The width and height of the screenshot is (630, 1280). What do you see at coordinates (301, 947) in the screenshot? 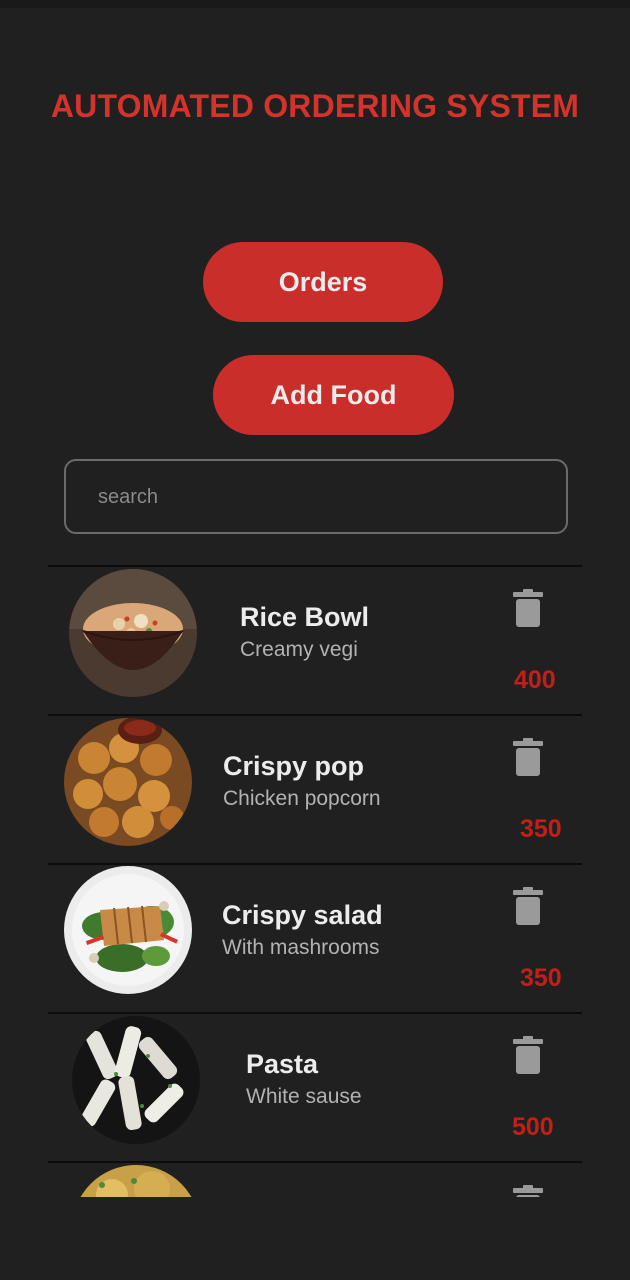
I see `food-description: With mashrooms` at bounding box center [301, 947].